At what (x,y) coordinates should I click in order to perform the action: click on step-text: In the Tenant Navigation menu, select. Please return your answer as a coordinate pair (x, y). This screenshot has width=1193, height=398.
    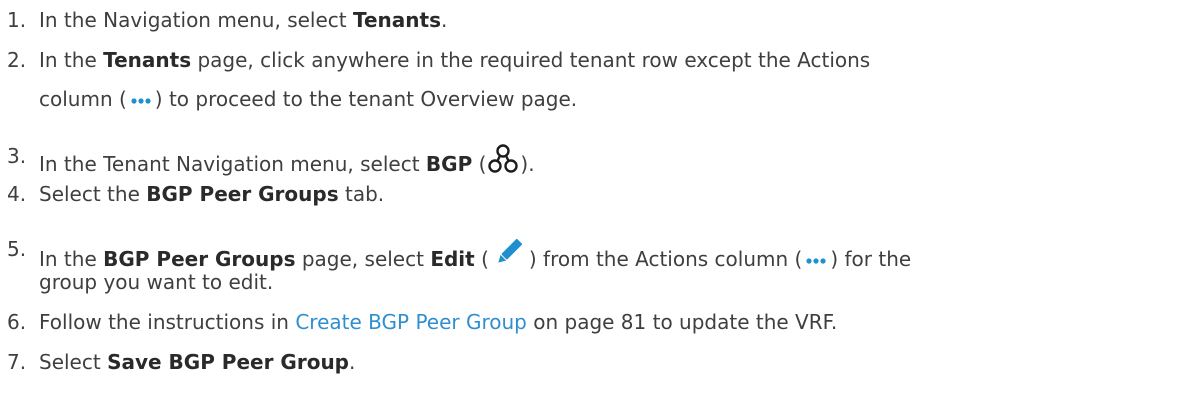
    Looking at the image, I should click on (232, 164).